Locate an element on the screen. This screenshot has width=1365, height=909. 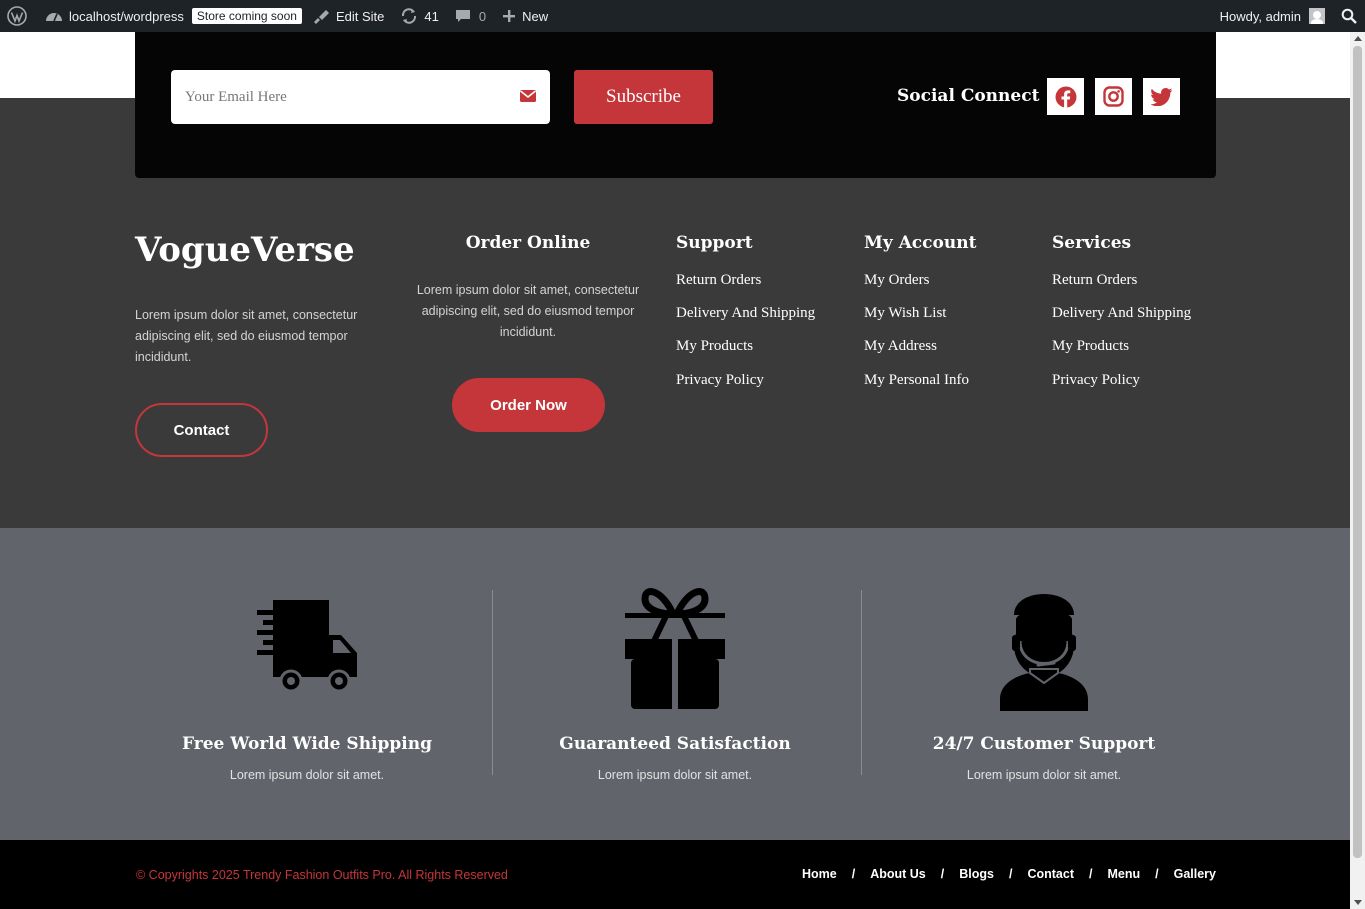
nav-contact: Contact is located at coordinates (1050, 874).